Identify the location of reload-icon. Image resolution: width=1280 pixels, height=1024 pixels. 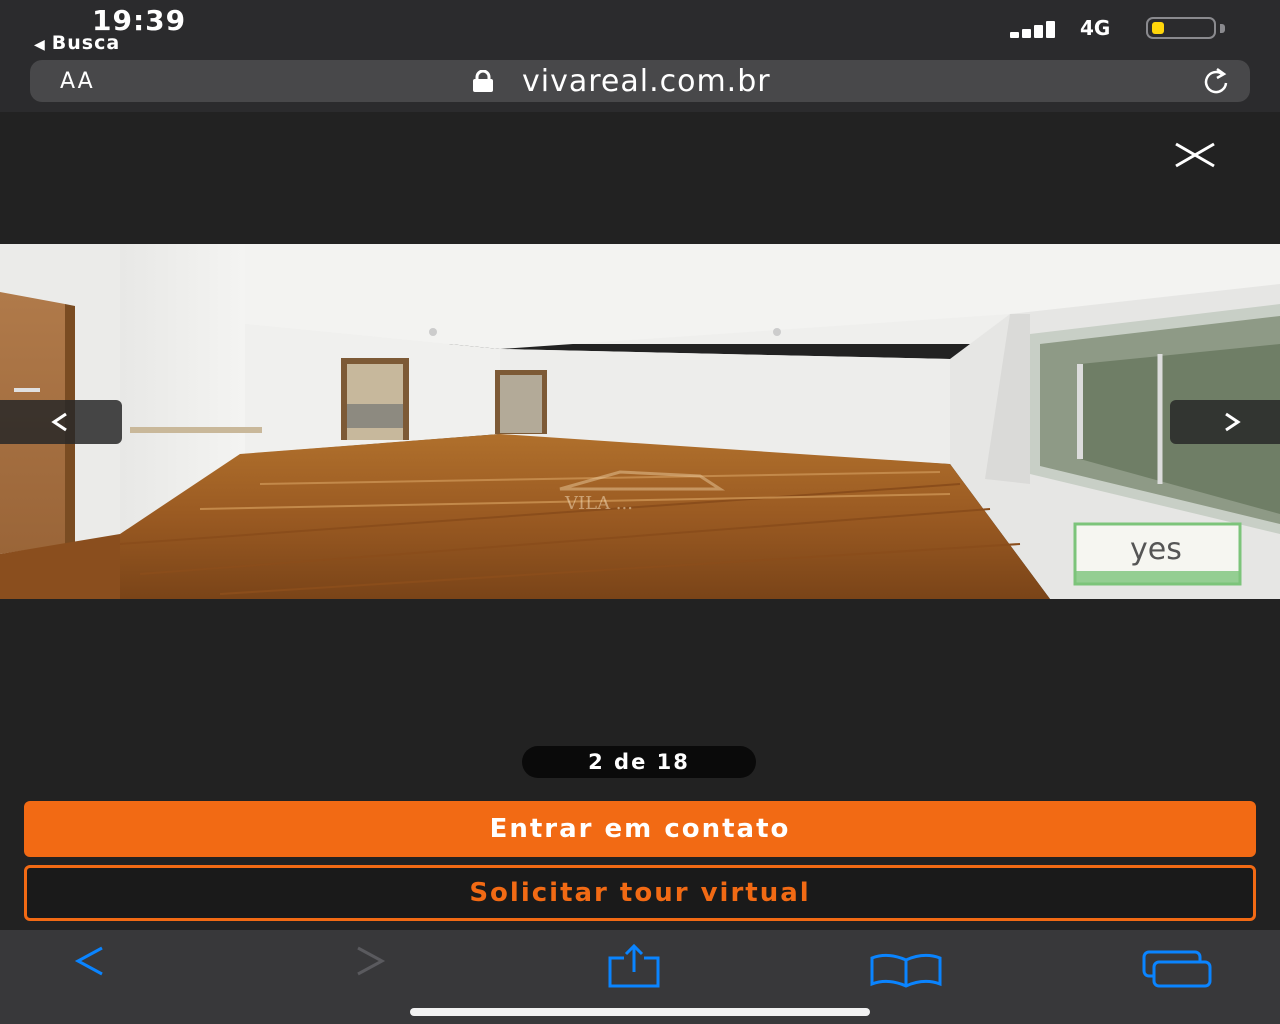
(1216, 82).